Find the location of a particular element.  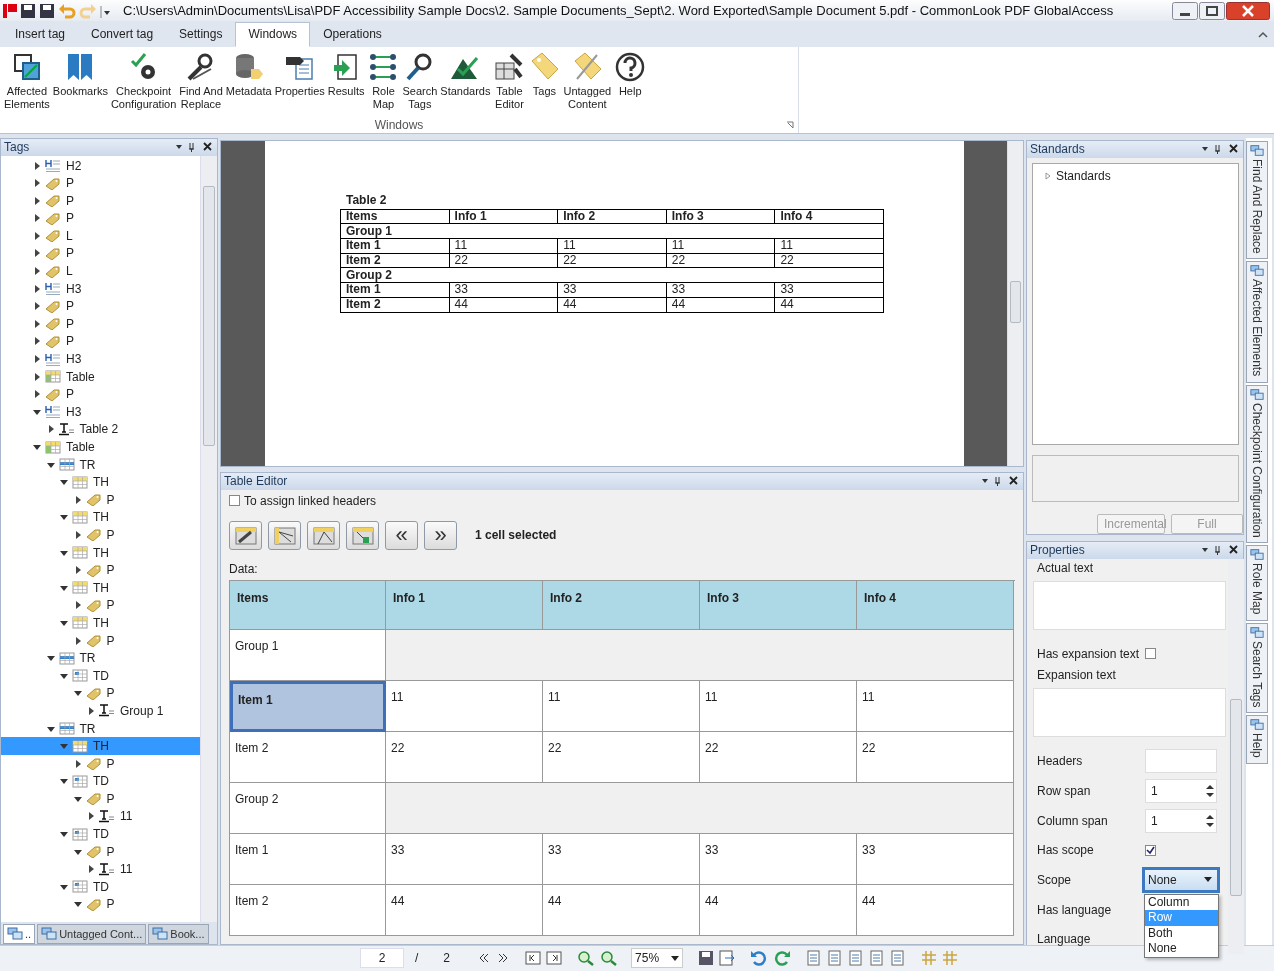

ribbon-button: Properties is located at coordinates (299, 83).